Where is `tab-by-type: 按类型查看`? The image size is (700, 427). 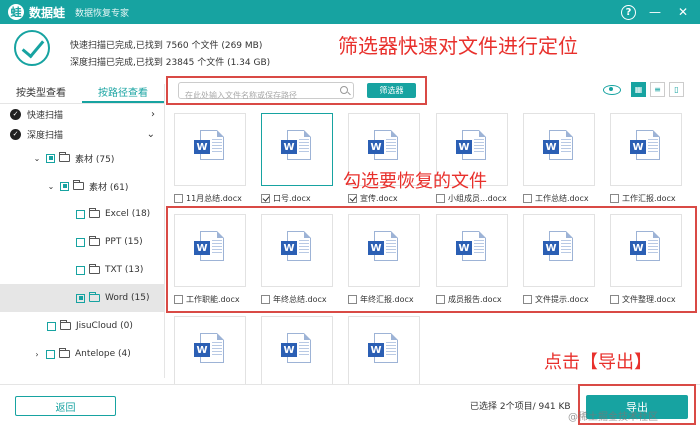 tab-by-type: 按类型查看 is located at coordinates (41, 93).